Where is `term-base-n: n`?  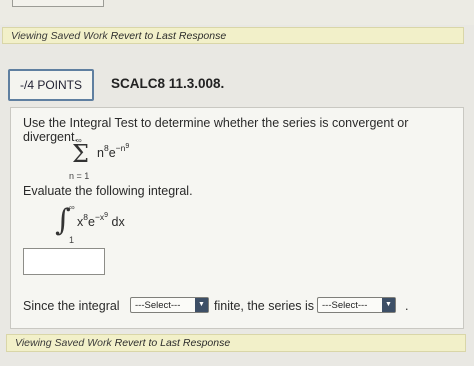
term-base-n: n is located at coordinates (100, 153).